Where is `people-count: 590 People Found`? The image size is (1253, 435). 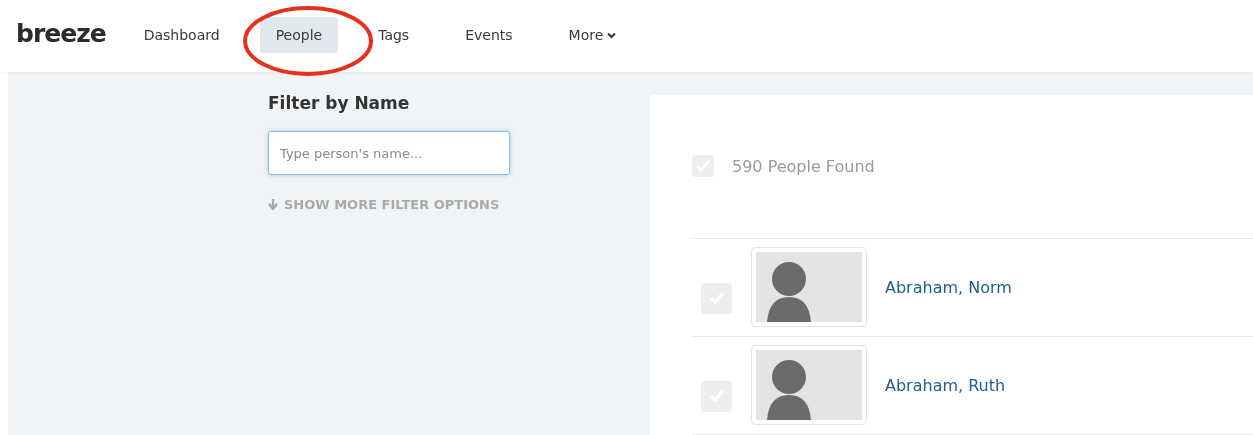 people-count: 590 People Found is located at coordinates (803, 166).